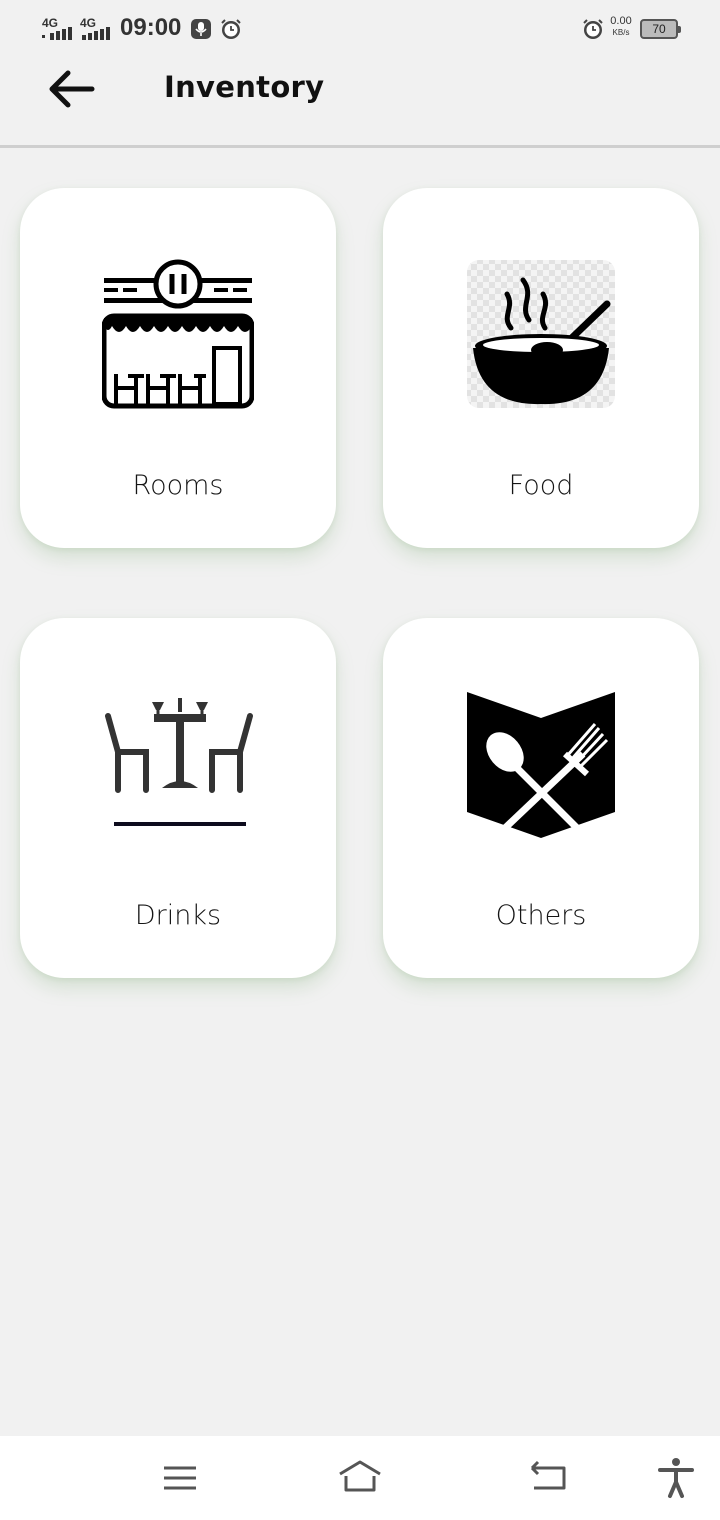 Image resolution: width=720 pixels, height=1520 pixels. I want to click on net-speed: 0.00 KB/s, so click(621, 27).